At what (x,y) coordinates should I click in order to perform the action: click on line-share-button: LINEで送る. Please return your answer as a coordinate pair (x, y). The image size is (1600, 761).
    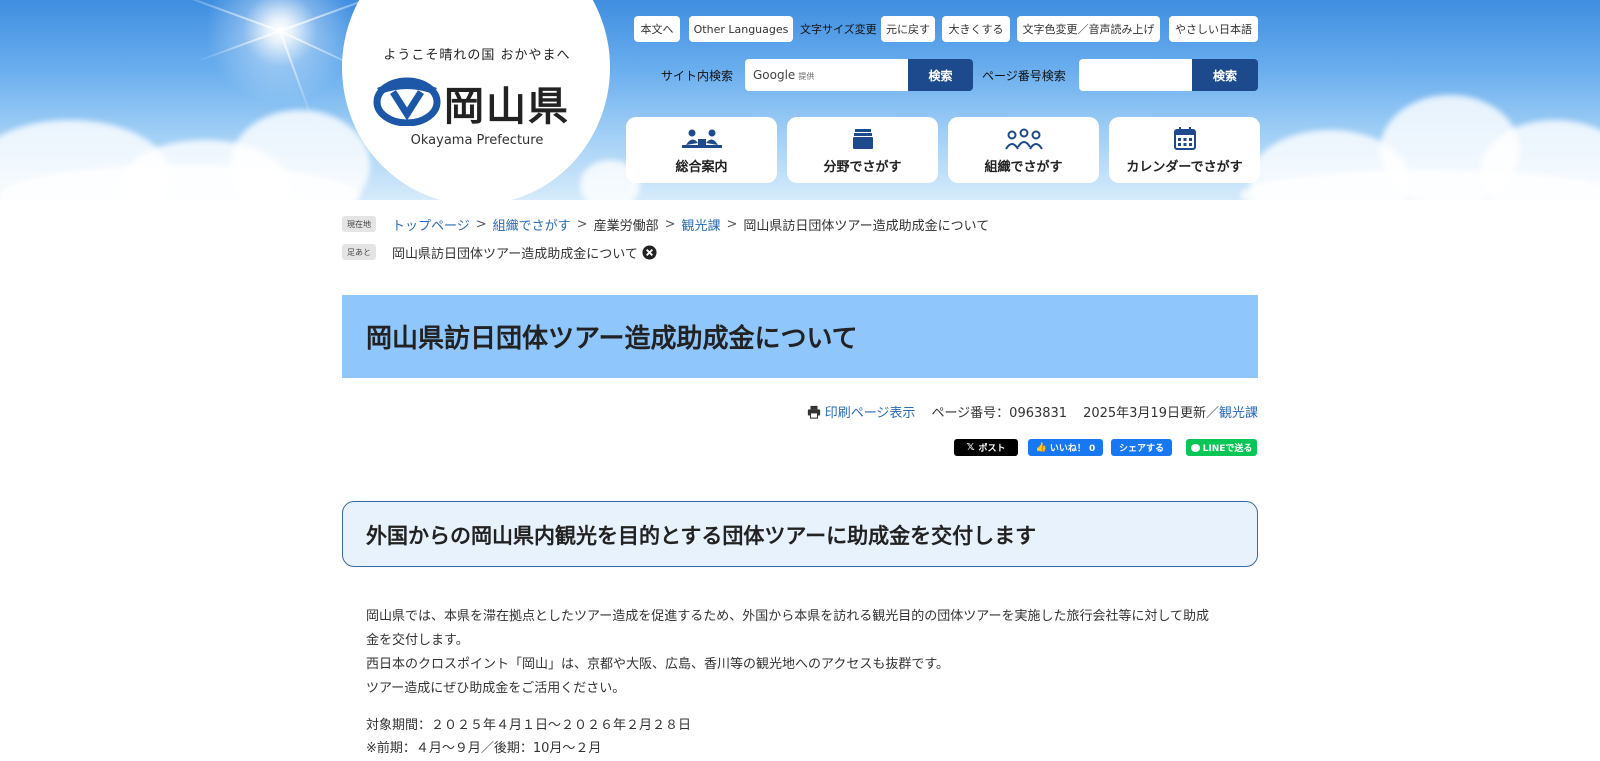
    Looking at the image, I should click on (1221, 447).